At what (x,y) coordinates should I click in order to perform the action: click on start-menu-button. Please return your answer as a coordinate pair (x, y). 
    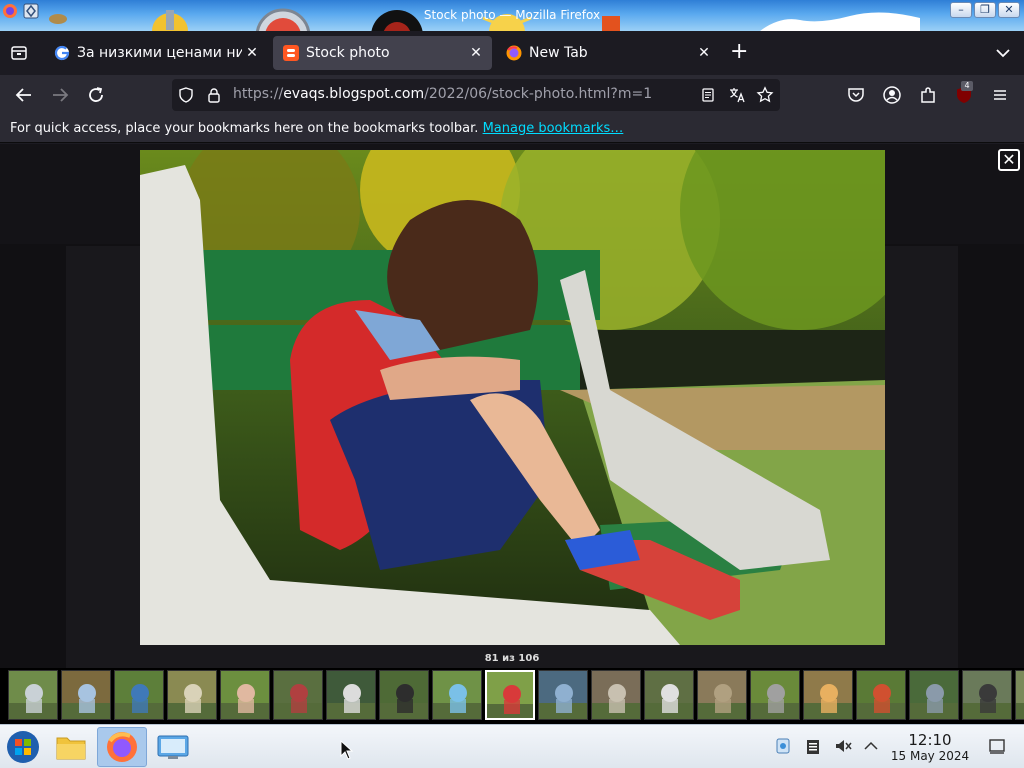
    Looking at the image, I should click on (23, 747).